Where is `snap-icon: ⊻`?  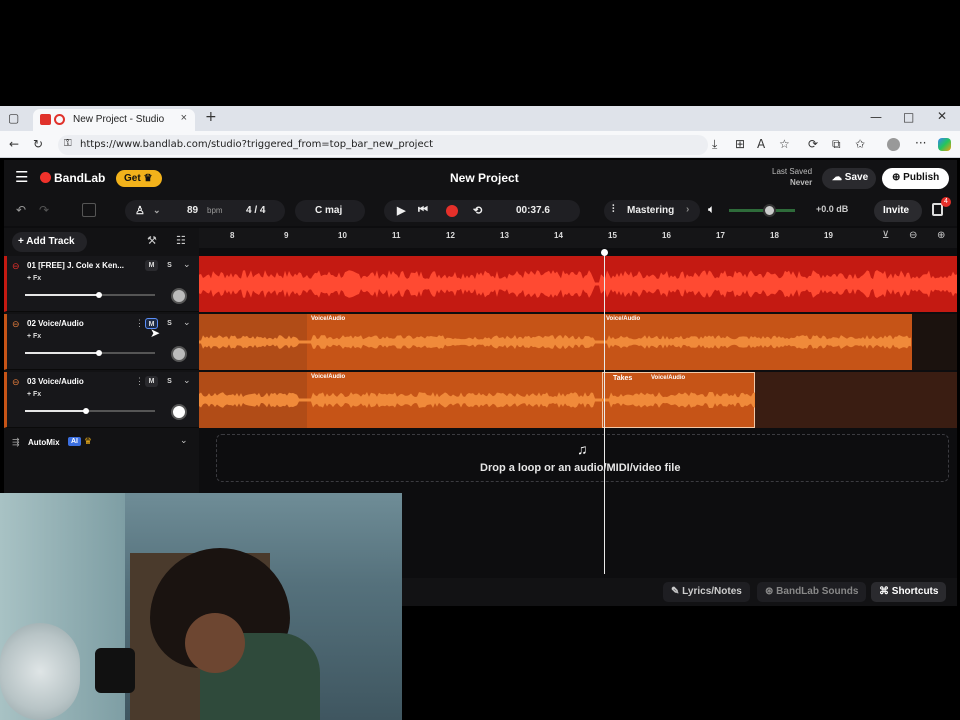 snap-icon: ⊻ is located at coordinates (885, 235).